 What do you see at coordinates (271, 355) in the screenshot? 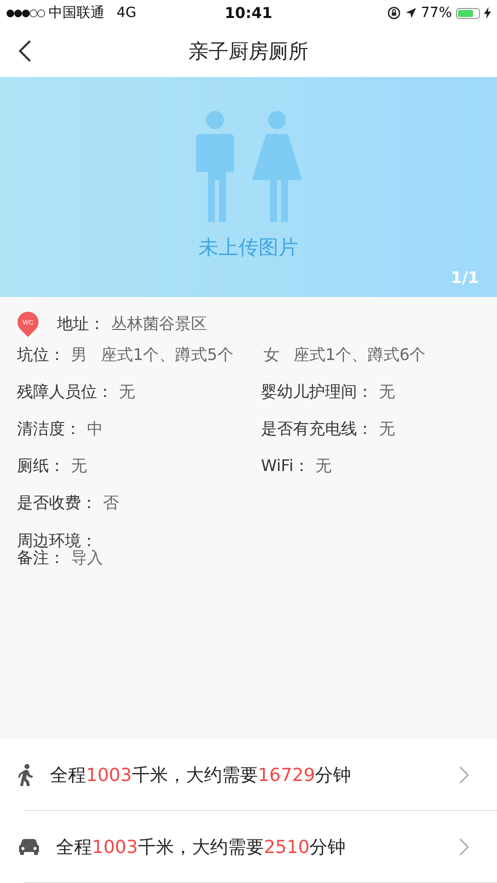
I see `gender-text: 女` at bounding box center [271, 355].